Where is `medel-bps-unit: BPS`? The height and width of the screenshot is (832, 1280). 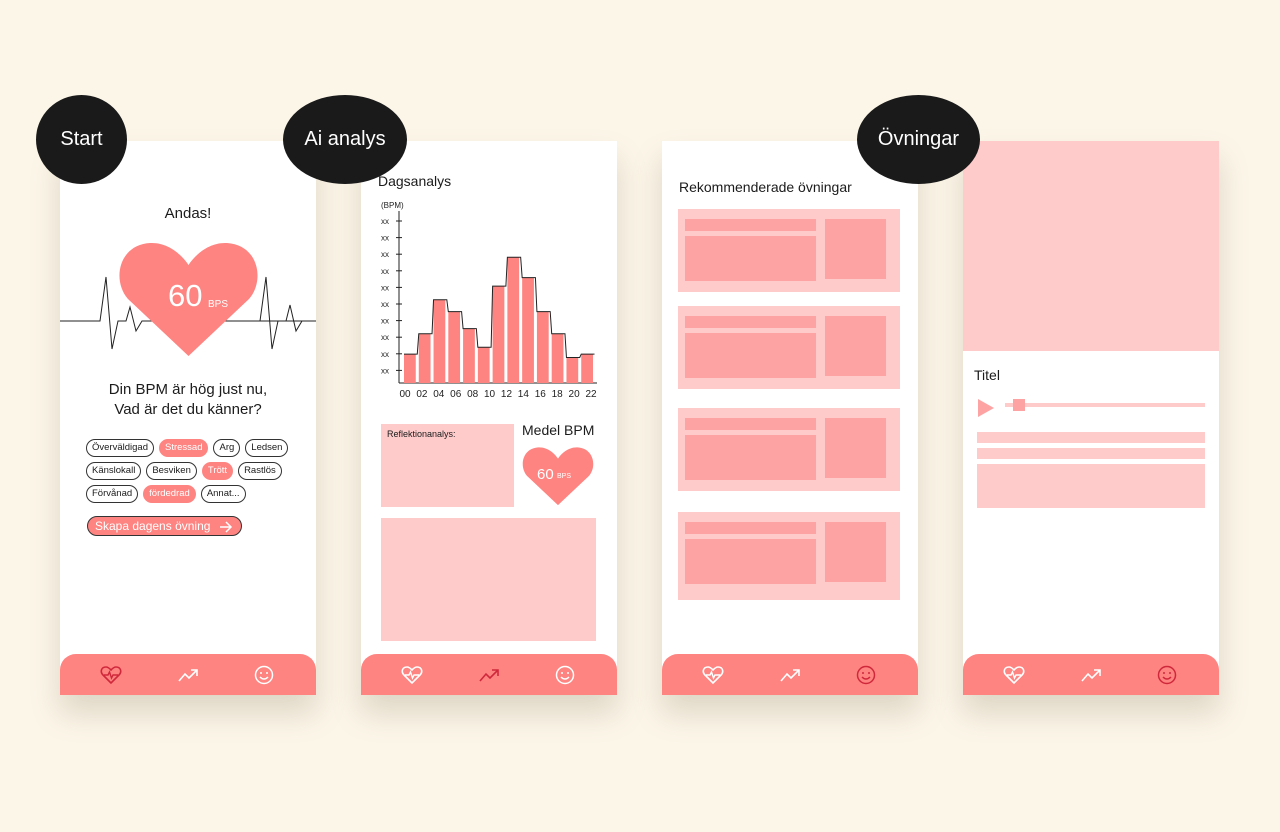 medel-bps-unit: BPS is located at coordinates (564, 476).